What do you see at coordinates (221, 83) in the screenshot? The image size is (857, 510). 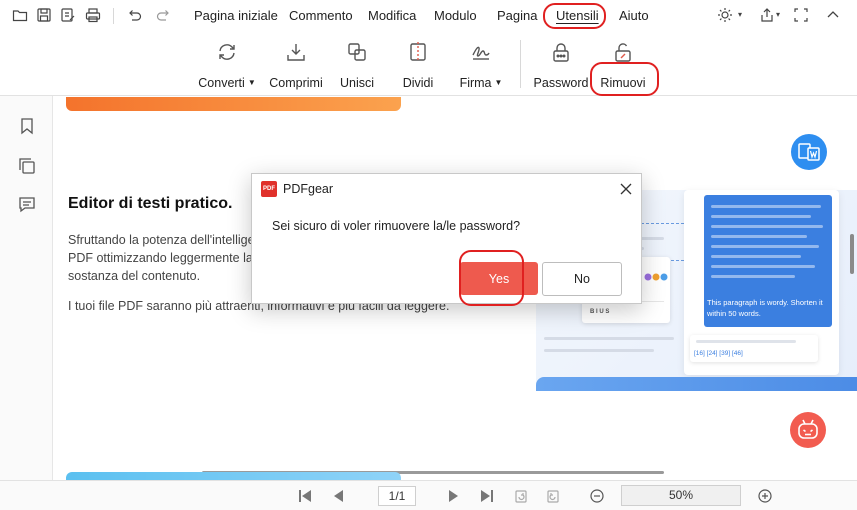 I see `convert-label: Converti` at bounding box center [221, 83].